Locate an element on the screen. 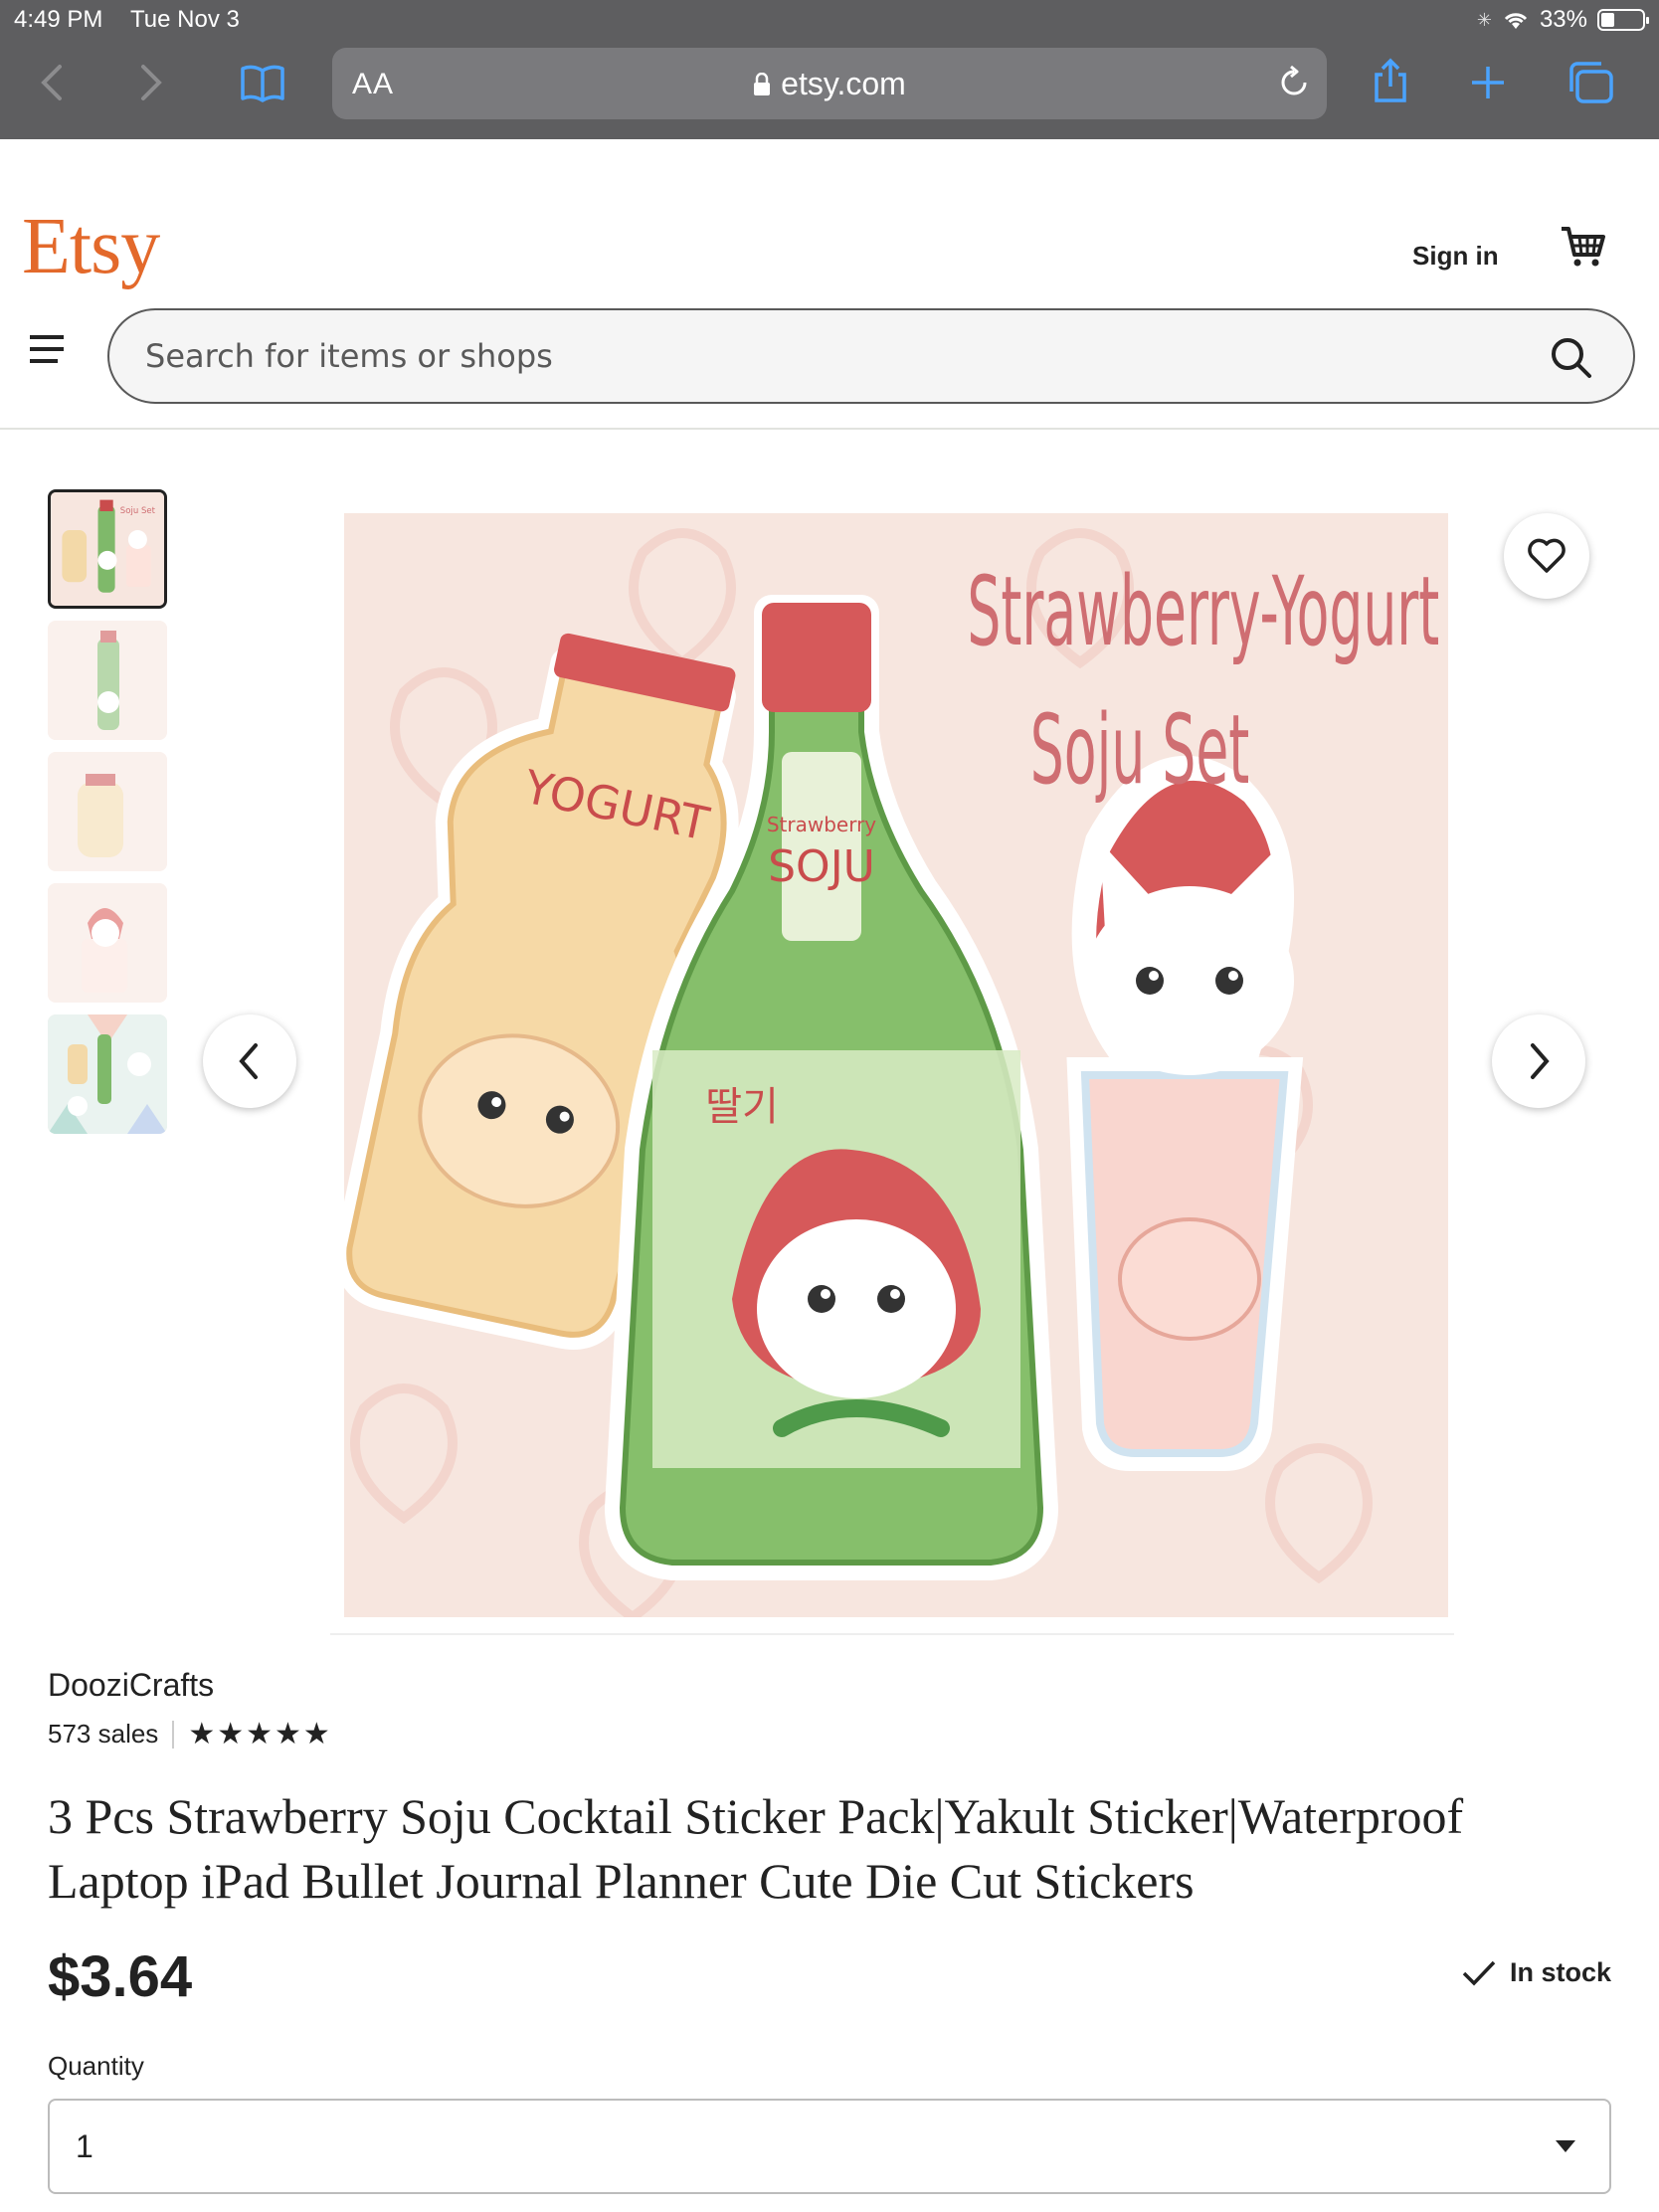 This screenshot has width=1659, height=2212. wifi-icon is located at coordinates (1516, 21).